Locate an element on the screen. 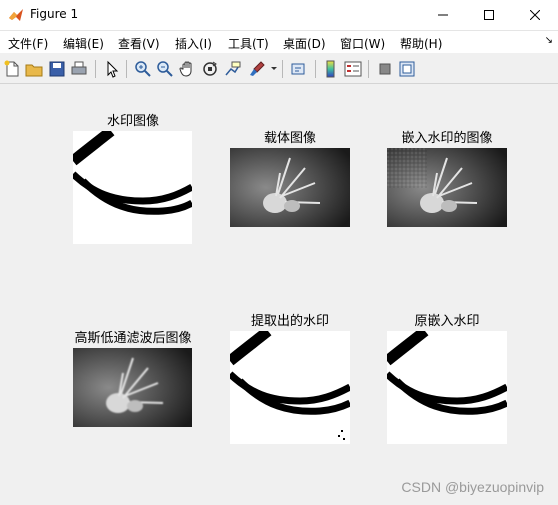  csdn-credit: CSDN @biyezuopinvip is located at coordinates (472, 487).